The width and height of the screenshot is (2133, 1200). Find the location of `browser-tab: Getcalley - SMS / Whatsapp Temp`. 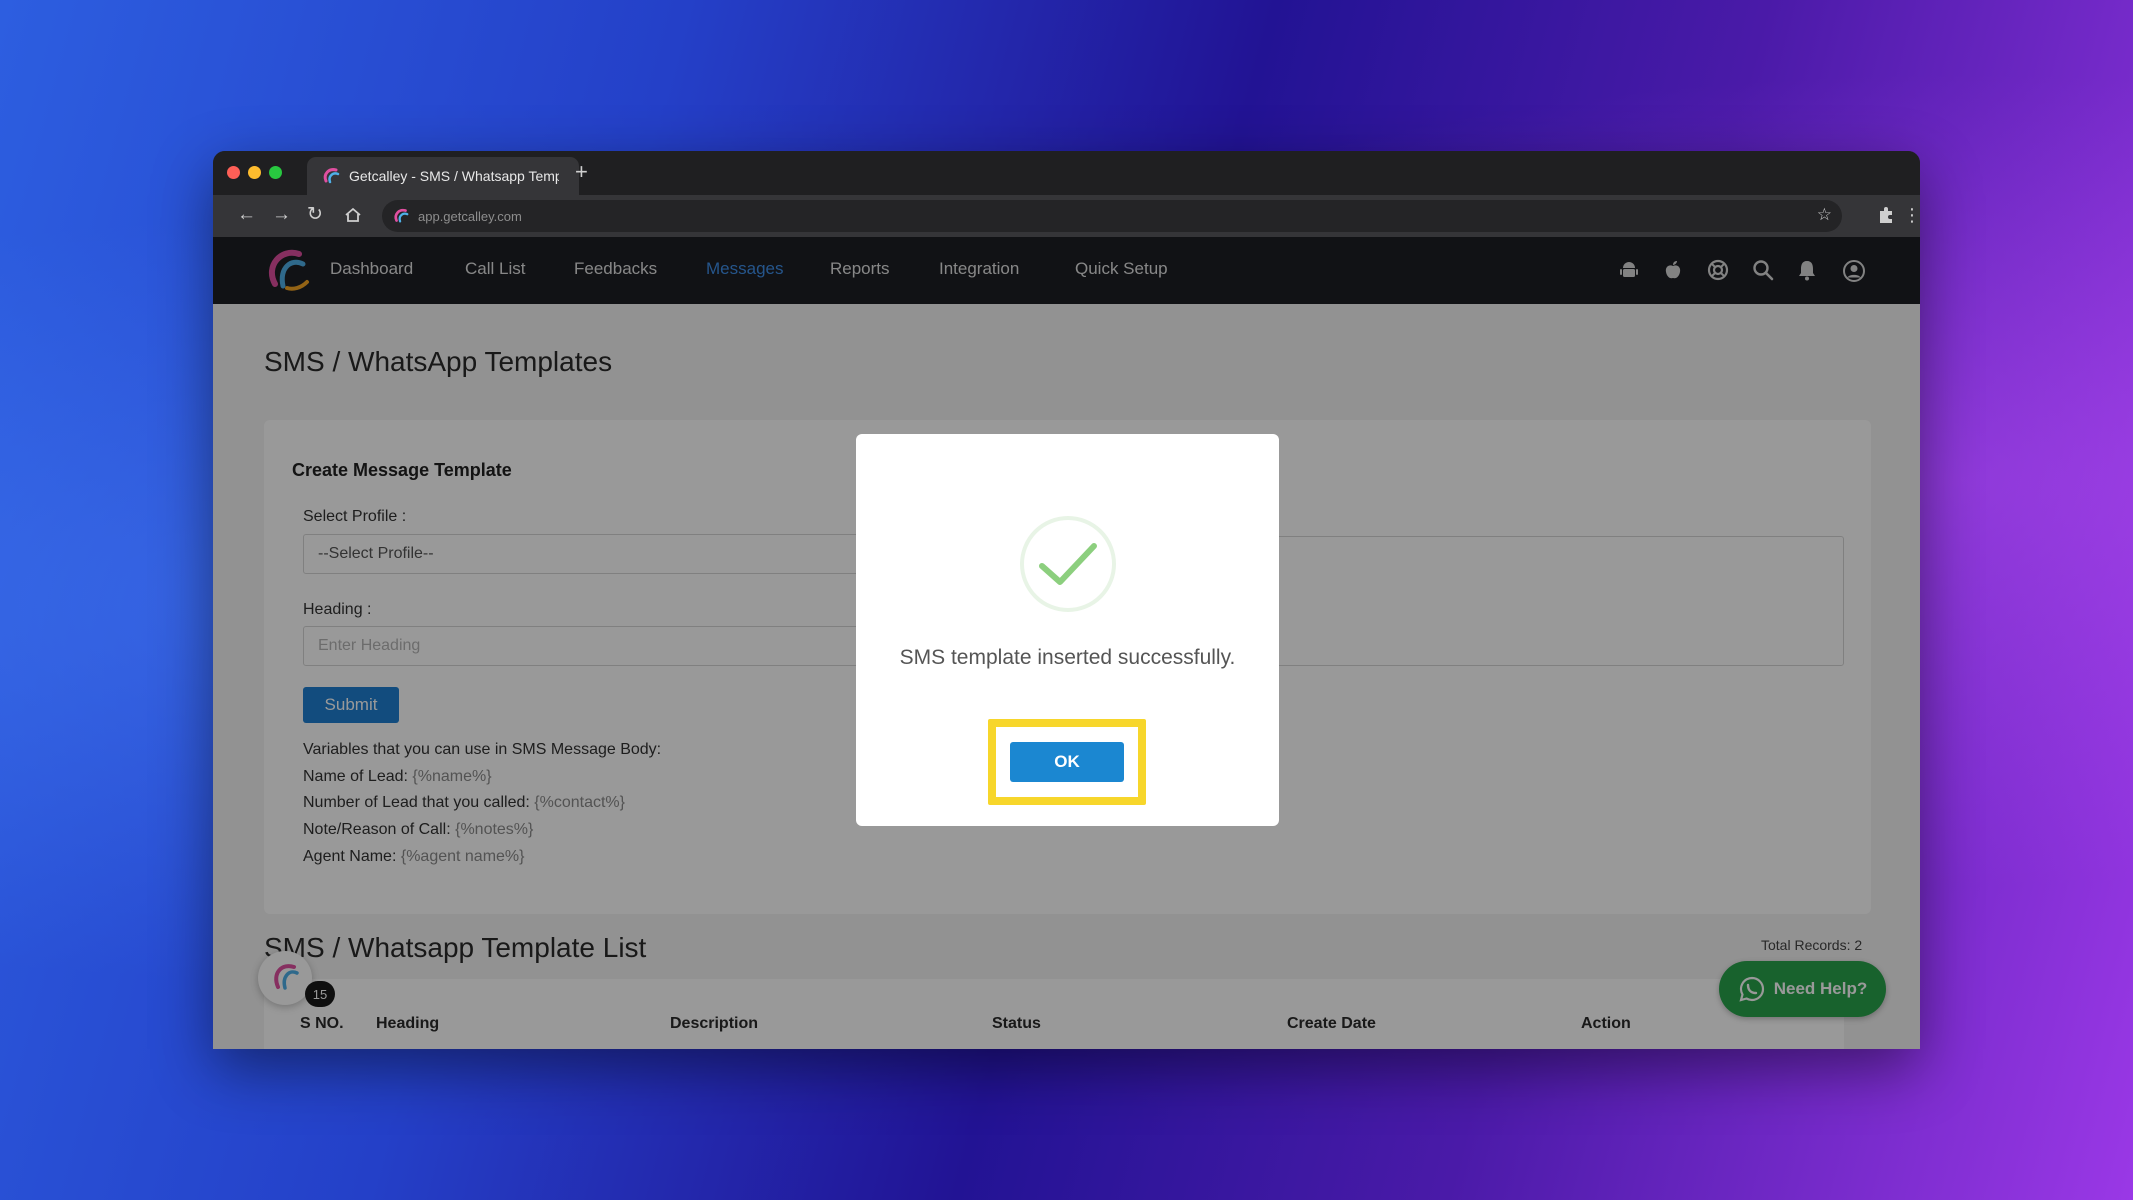

browser-tab: Getcalley - SMS / Whatsapp Temp is located at coordinates (443, 176).